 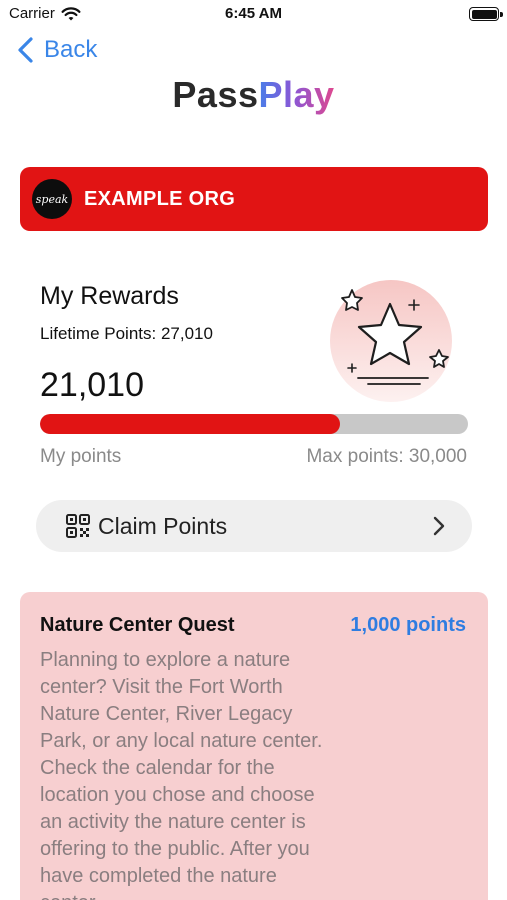 What do you see at coordinates (486, 14) in the screenshot?
I see `battery-icon` at bounding box center [486, 14].